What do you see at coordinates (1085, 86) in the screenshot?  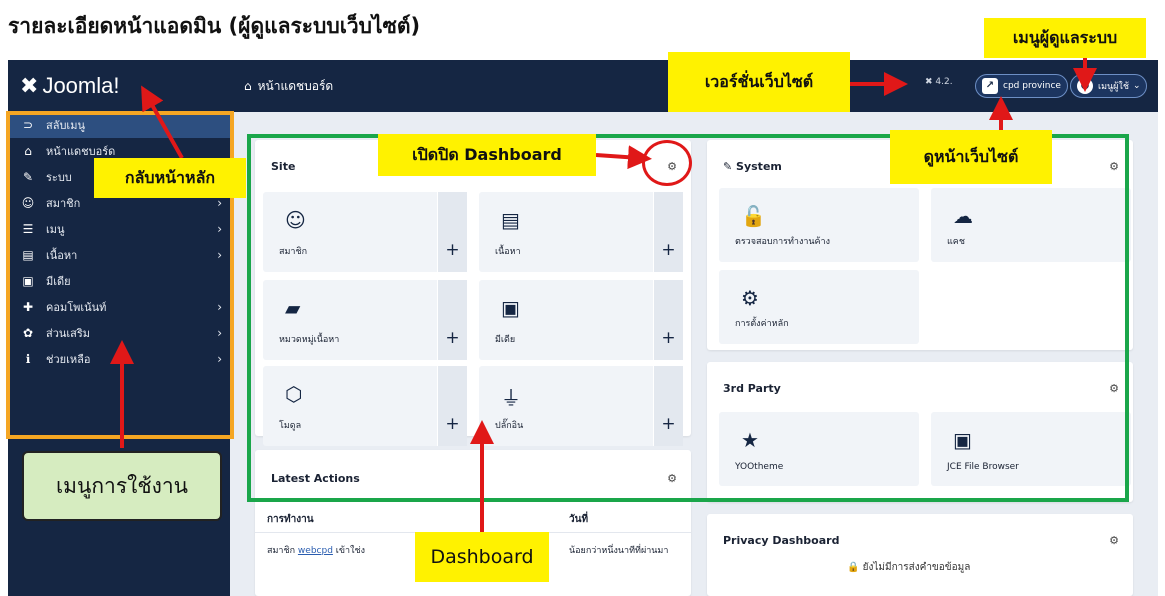 I see `user-circle-icon: ●` at bounding box center [1085, 86].